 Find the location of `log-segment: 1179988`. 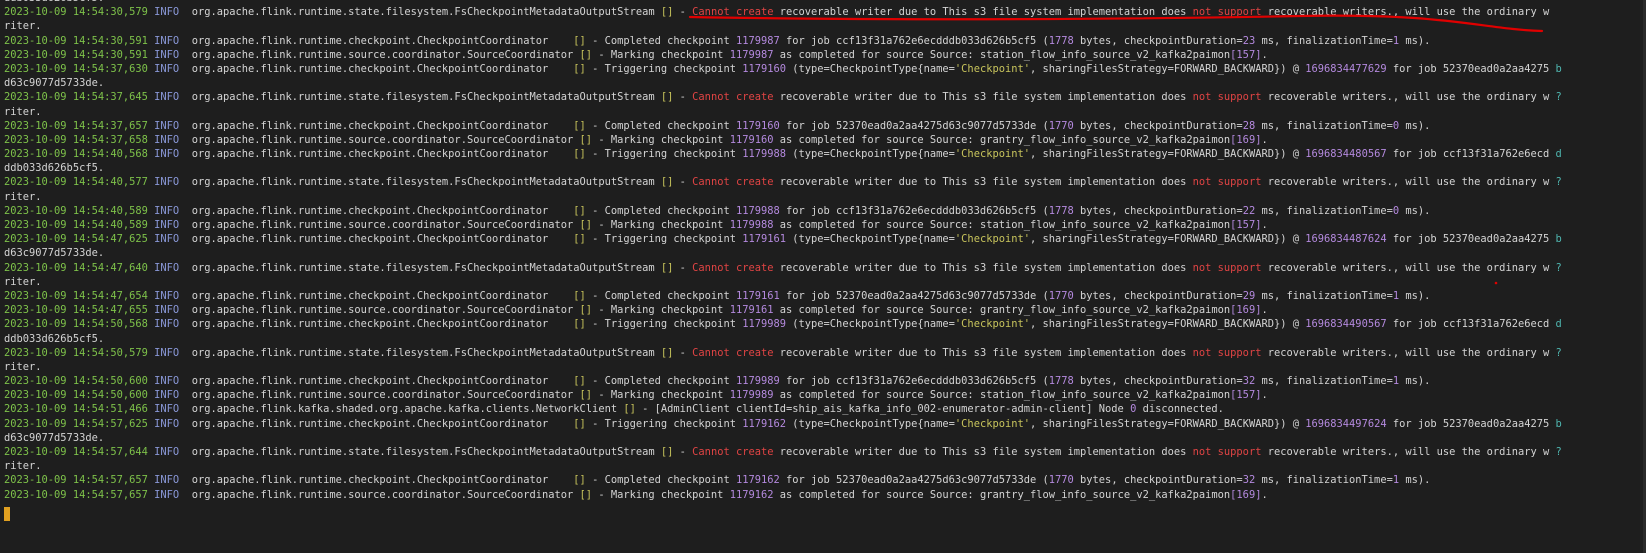

log-segment: 1179988 is located at coordinates (764, 154).